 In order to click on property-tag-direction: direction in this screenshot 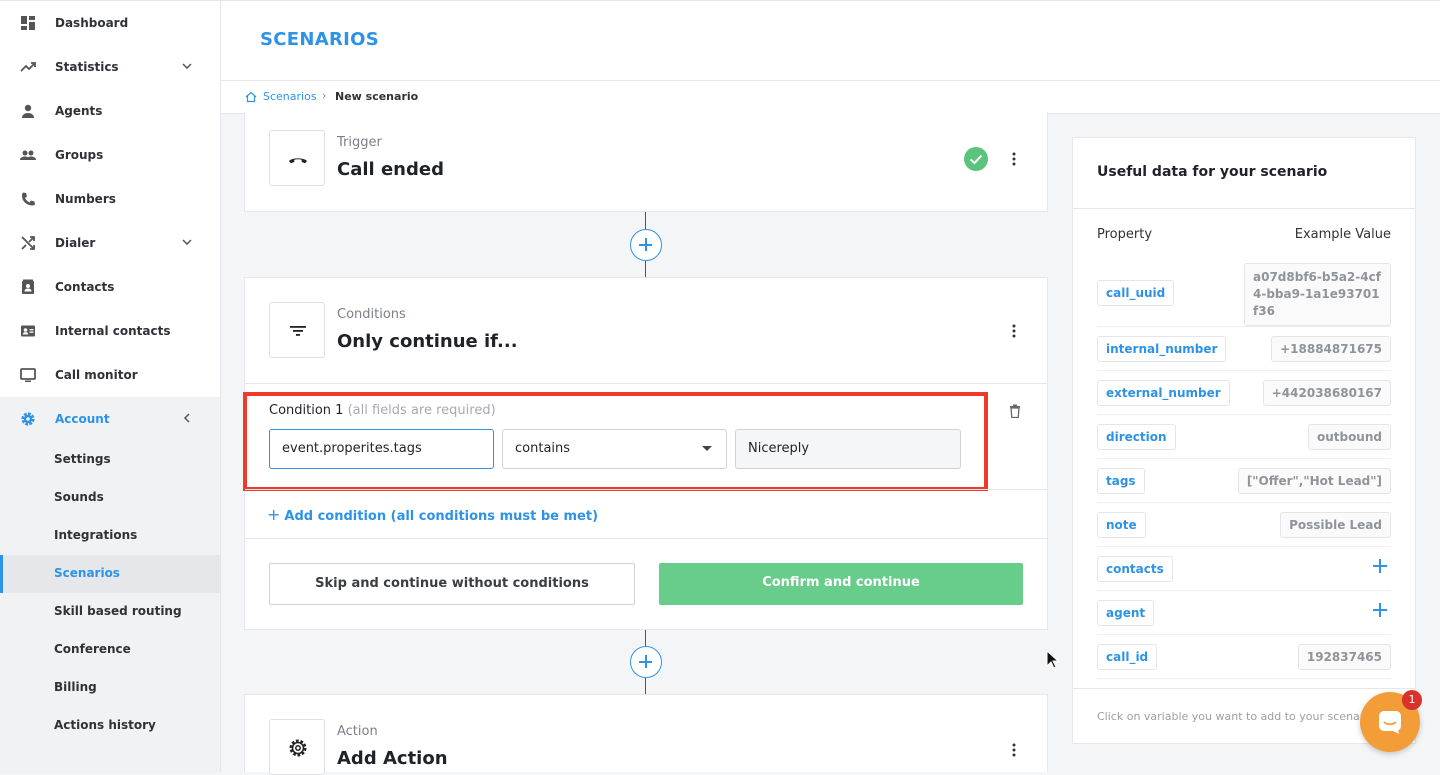, I will do `click(1136, 437)`.